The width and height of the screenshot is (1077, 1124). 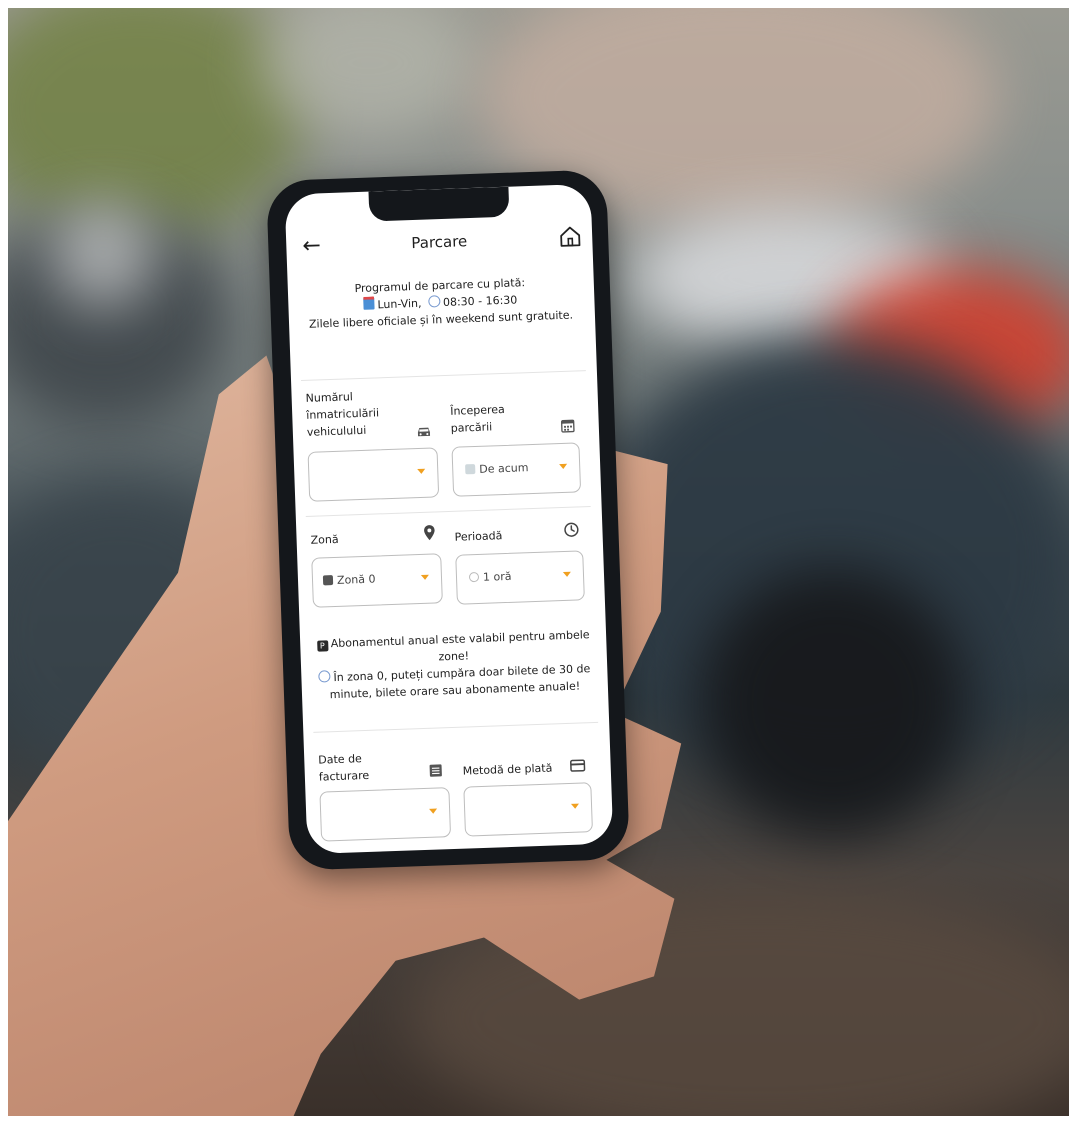 What do you see at coordinates (578, 765) in the screenshot?
I see `credit-card-icon` at bounding box center [578, 765].